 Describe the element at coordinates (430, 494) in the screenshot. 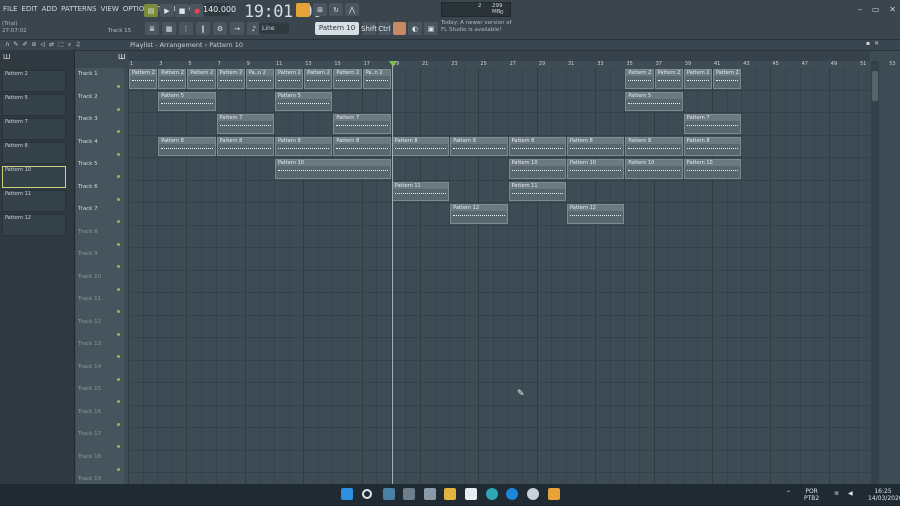

I see `widgets-icon` at that location.